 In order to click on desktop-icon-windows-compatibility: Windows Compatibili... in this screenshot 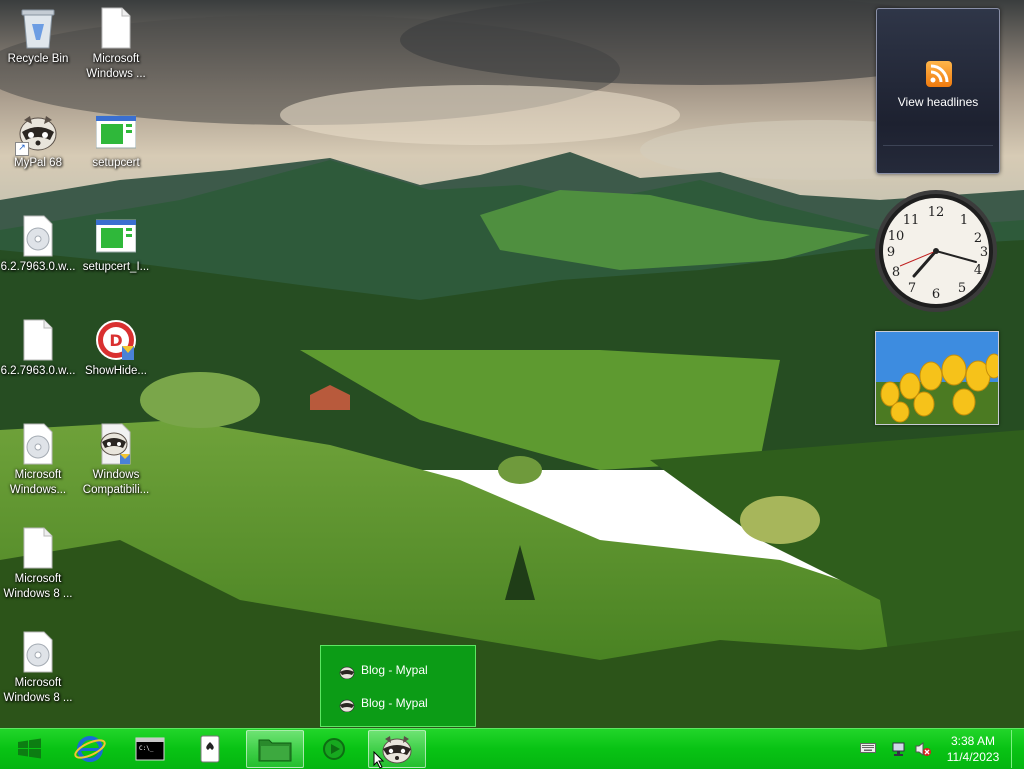, I will do `click(116, 466)`.